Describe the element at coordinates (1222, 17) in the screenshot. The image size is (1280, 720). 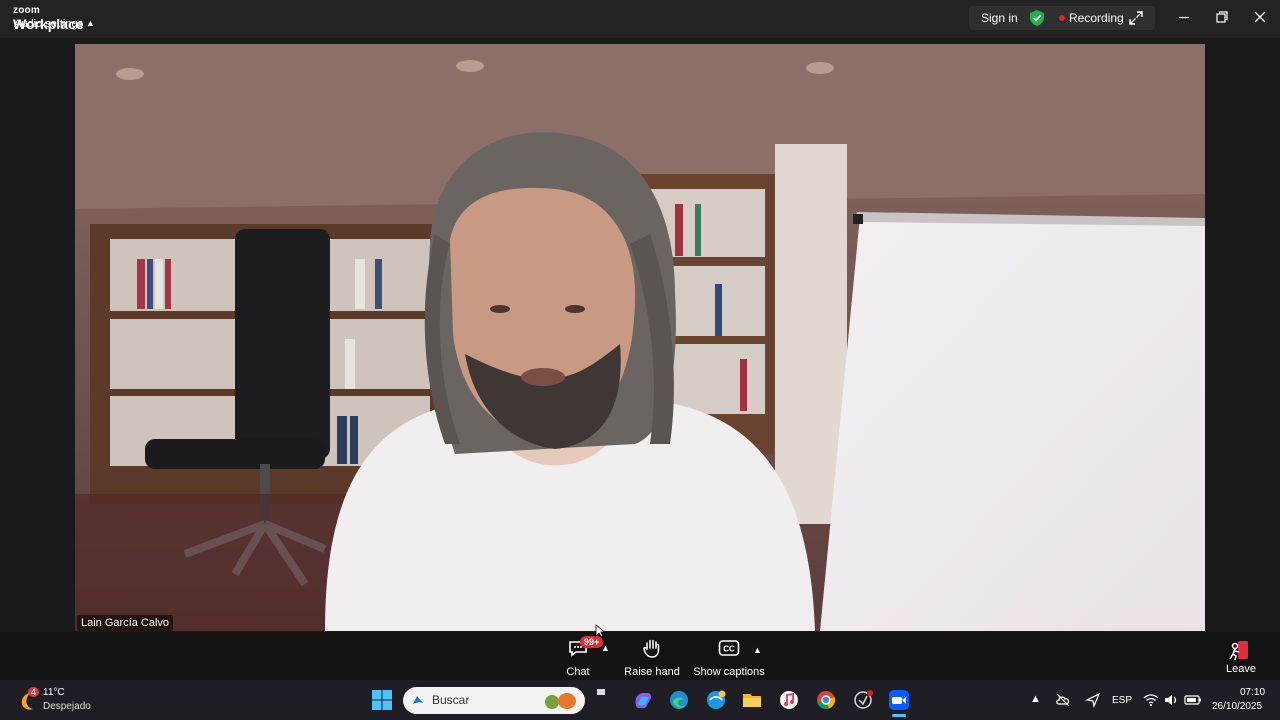
I see `restore-icon` at that location.